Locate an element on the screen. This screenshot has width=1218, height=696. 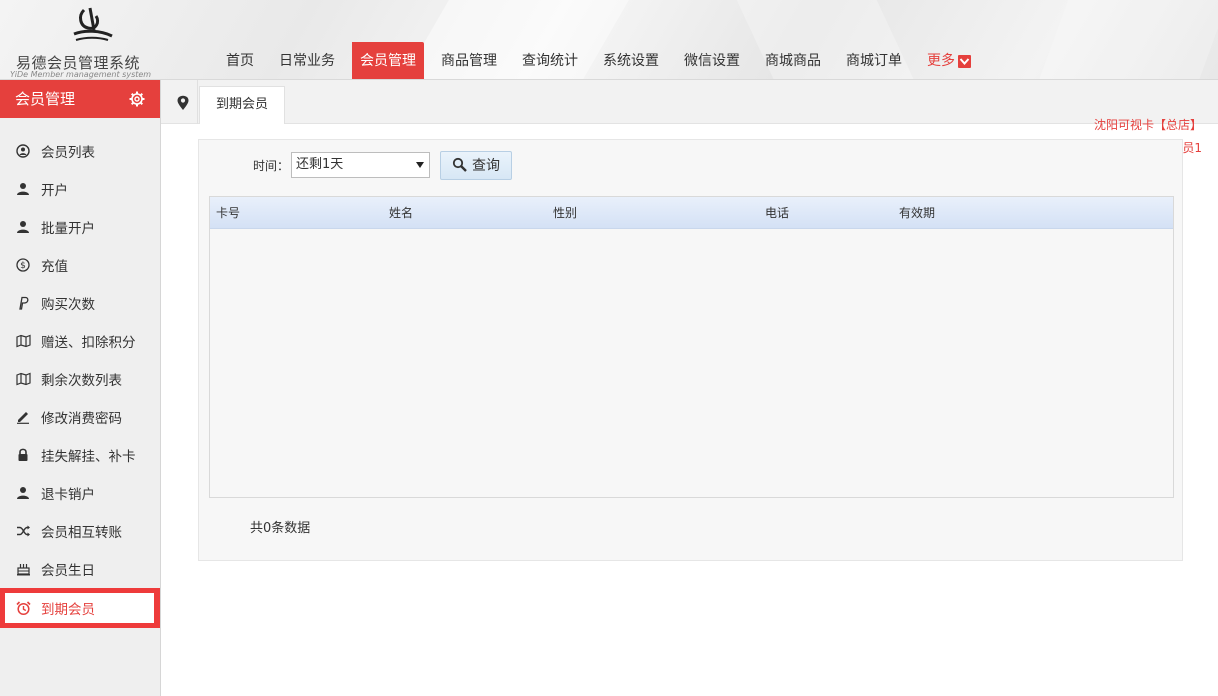
time-filter-label: 时间： is located at coordinates (271, 165).